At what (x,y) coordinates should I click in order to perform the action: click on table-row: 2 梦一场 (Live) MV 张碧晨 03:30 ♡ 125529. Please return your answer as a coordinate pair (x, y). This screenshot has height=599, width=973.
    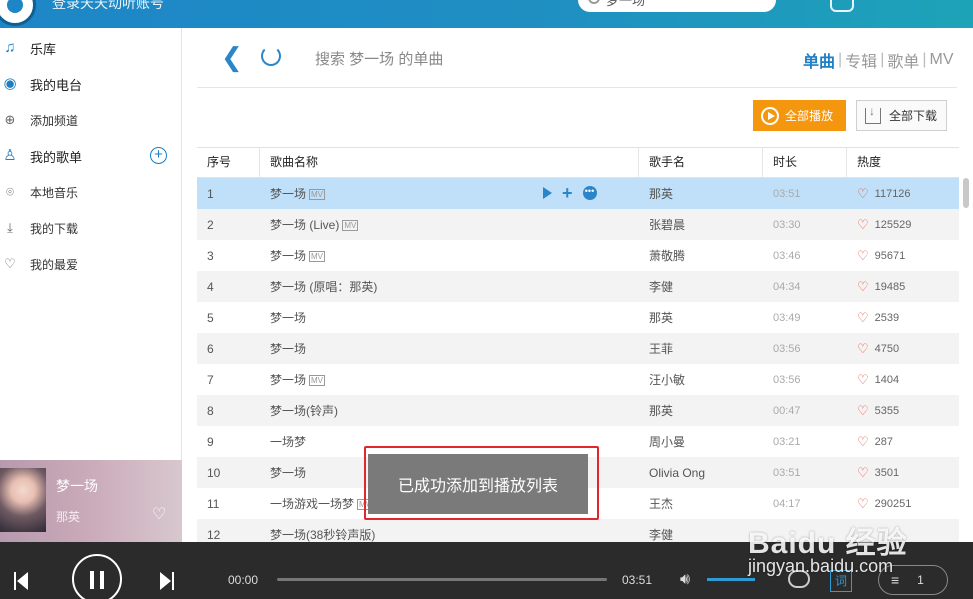
    Looking at the image, I should click on (578, 224).